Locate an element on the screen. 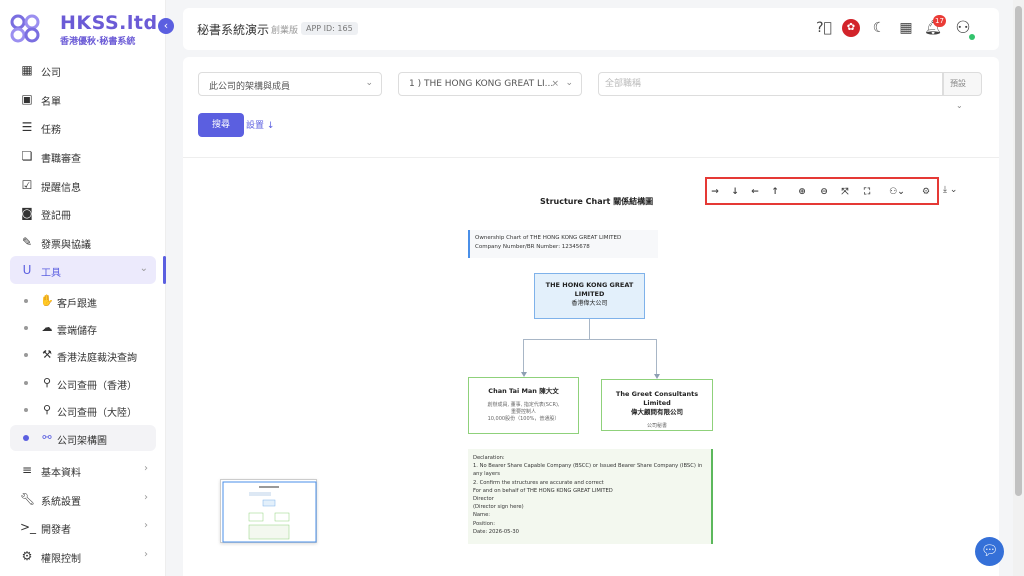  node-person-name: Chan Tai Man 陳大文 is located at coordinates (523, 391).